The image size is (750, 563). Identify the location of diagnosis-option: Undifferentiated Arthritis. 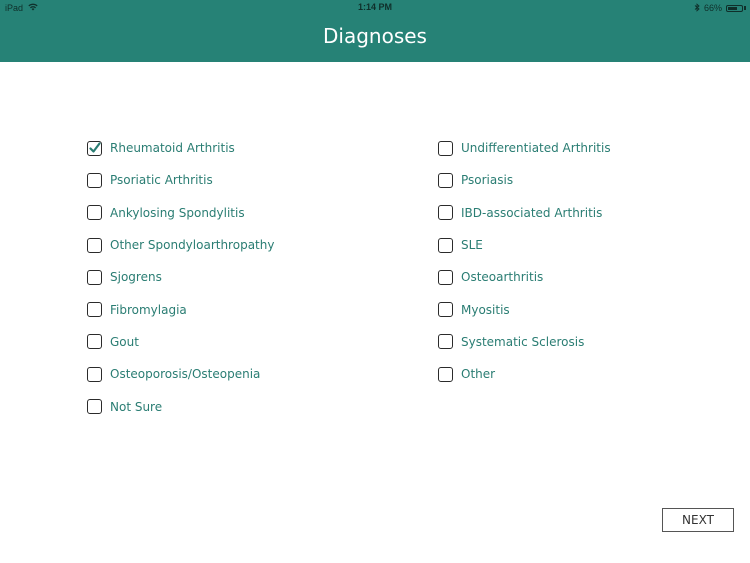
(524, 148).